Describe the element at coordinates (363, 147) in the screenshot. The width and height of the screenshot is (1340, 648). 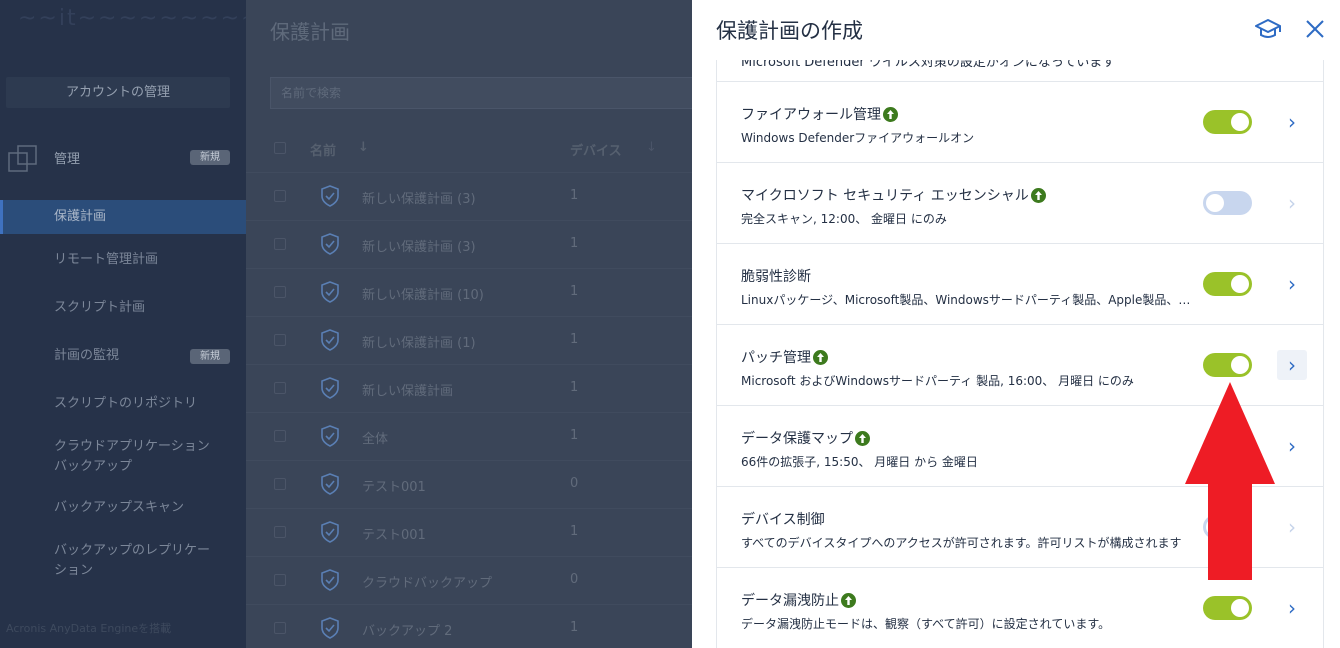
I see `sort-down-icon: ↓` at that location.